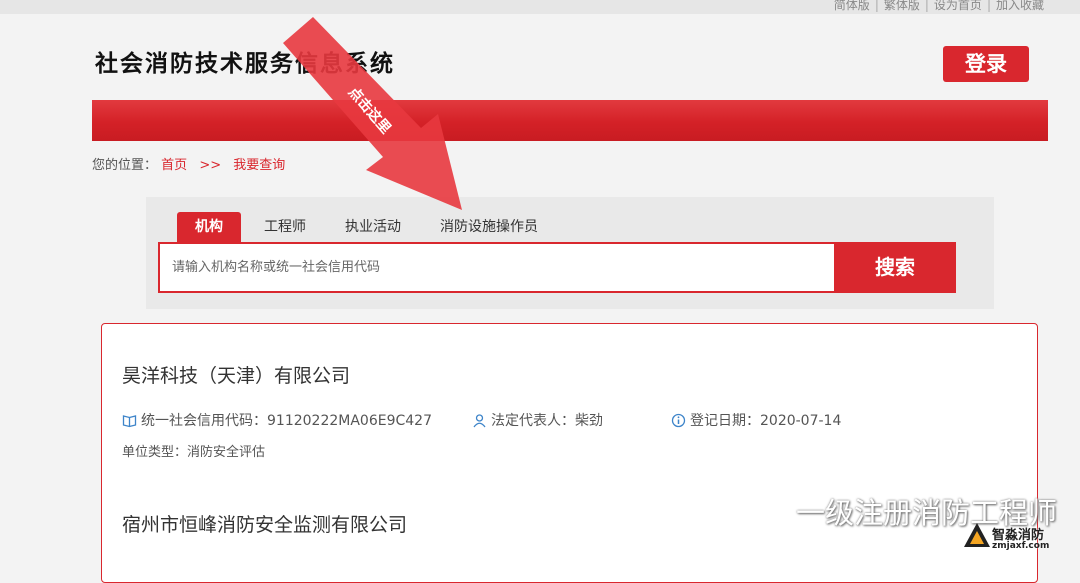 This screenshot has height=583, width=1080. I want to click on link-add-favorite: 加入收藏, so click(1020, 6).